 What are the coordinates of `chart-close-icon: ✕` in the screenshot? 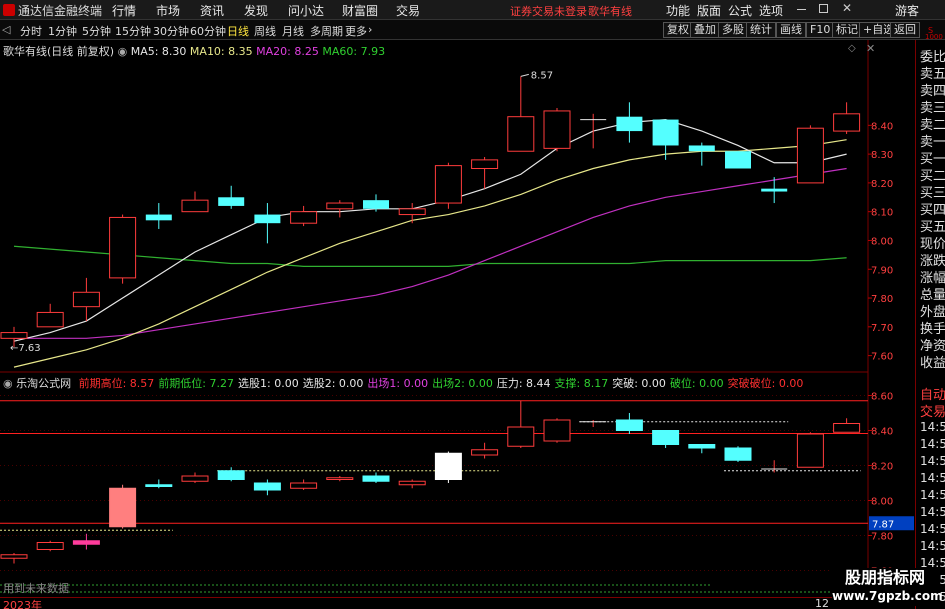 It's located at (870, 48).